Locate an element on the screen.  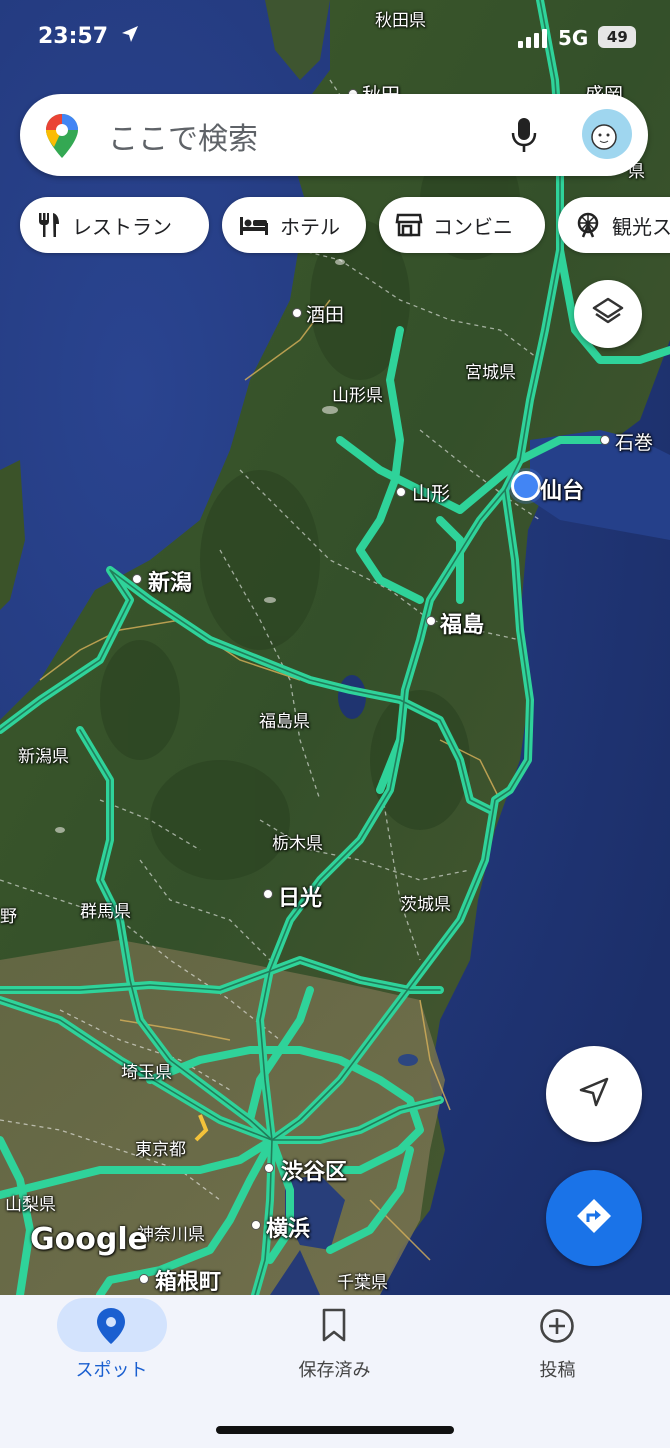
label-ishinomaki: 石巻 is located at coordinates (634, 443).